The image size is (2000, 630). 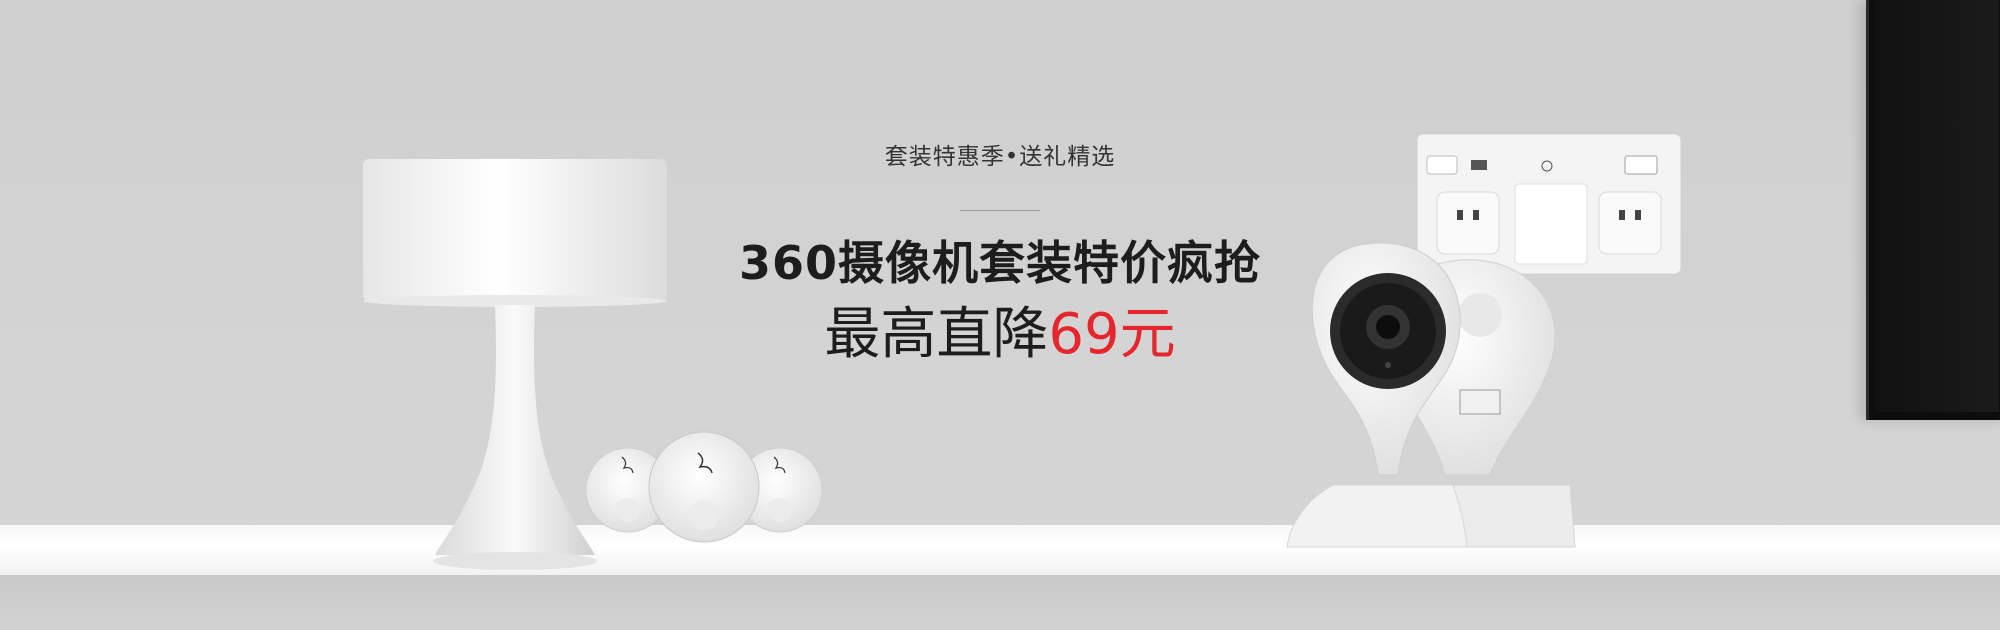 I want to click on tv-screen-image, so click(x=1933, y=210).